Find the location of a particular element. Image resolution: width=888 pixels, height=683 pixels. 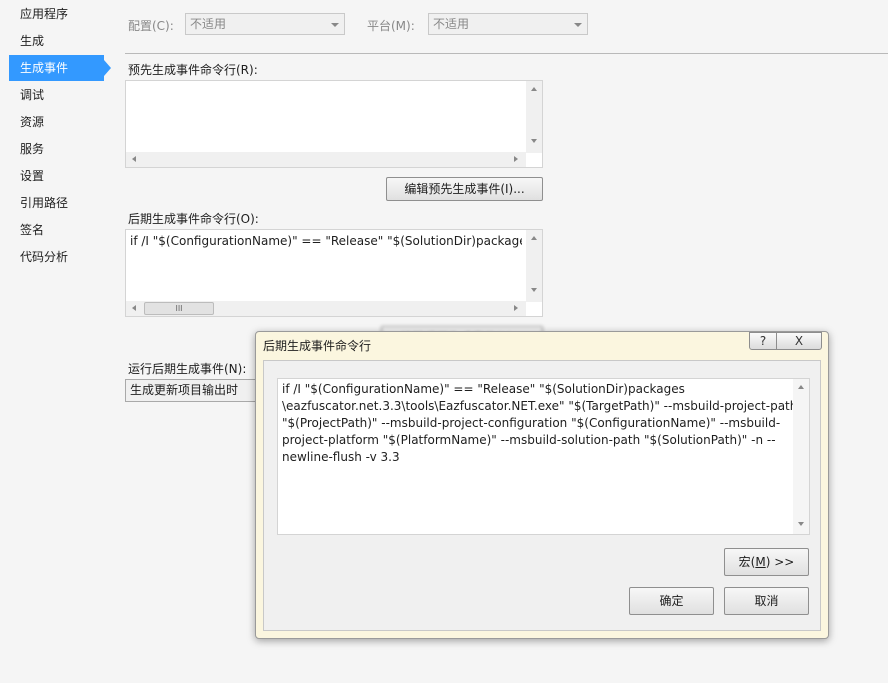

sidebar-item-application: 应用程序 is located at coordinates (56, 14).